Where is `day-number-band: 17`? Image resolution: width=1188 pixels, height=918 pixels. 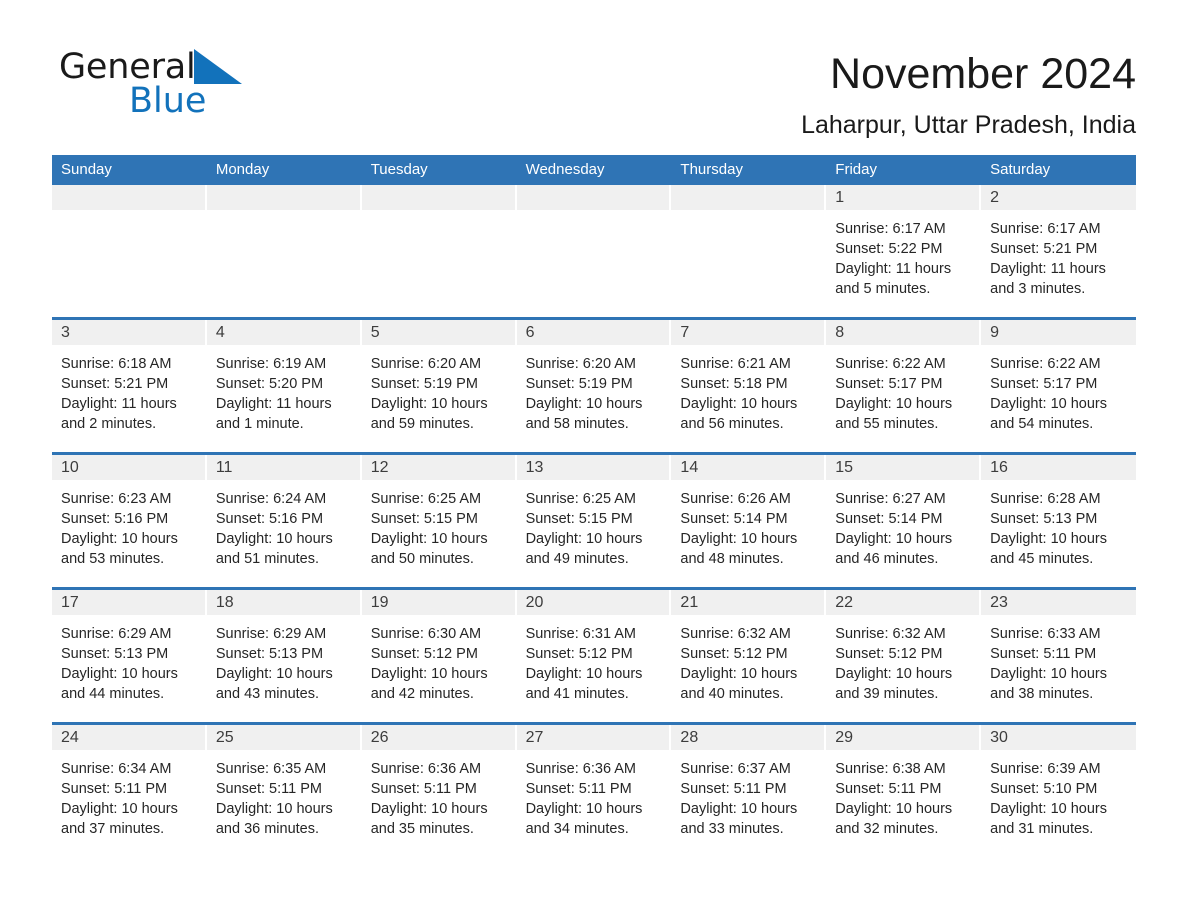
day-number-band: 17 is located at coordinates (129, 602).